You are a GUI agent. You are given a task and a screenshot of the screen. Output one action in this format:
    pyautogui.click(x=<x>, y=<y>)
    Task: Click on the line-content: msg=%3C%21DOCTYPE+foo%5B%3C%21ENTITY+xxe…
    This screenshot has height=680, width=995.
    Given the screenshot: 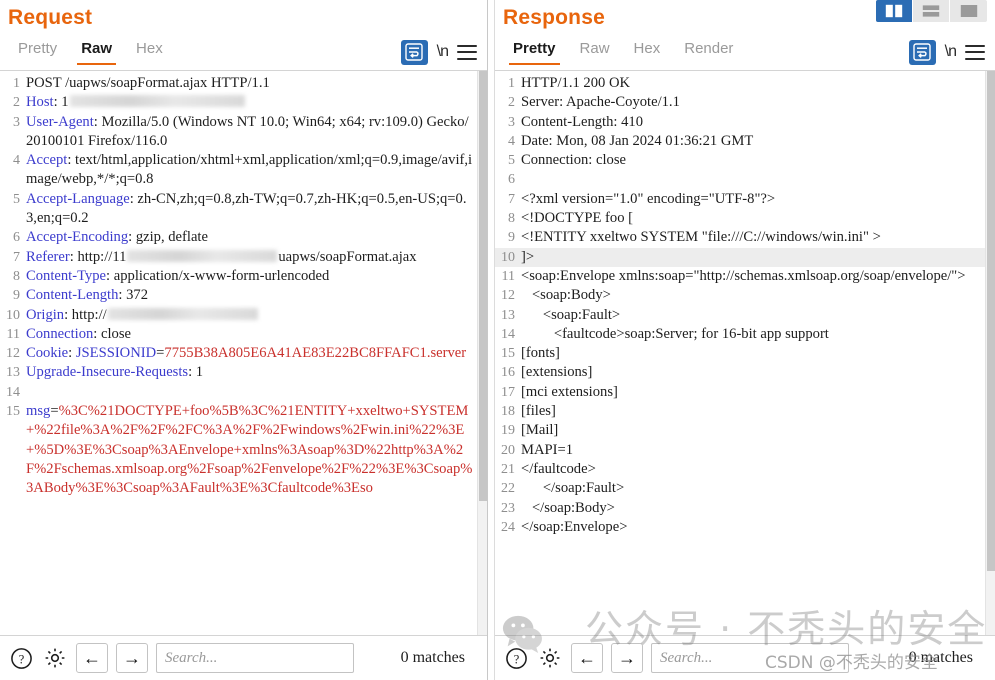 What is the action you would take?
    pyautogui.click(x=251, y=450)
    